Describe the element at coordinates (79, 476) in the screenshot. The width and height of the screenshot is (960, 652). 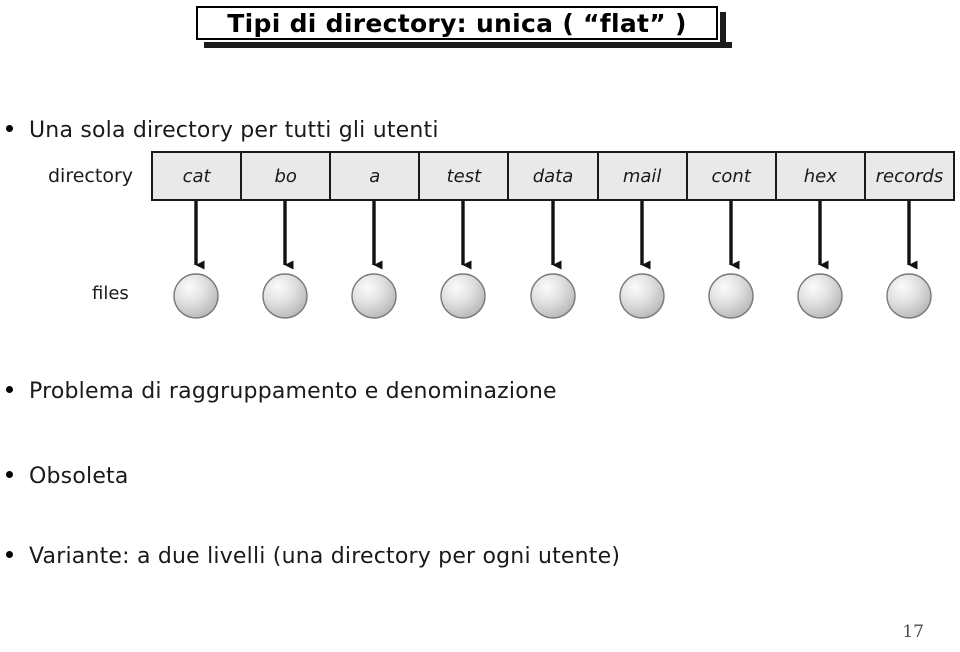
I see `bullet-item-3-label: Obsoleta` at that location.